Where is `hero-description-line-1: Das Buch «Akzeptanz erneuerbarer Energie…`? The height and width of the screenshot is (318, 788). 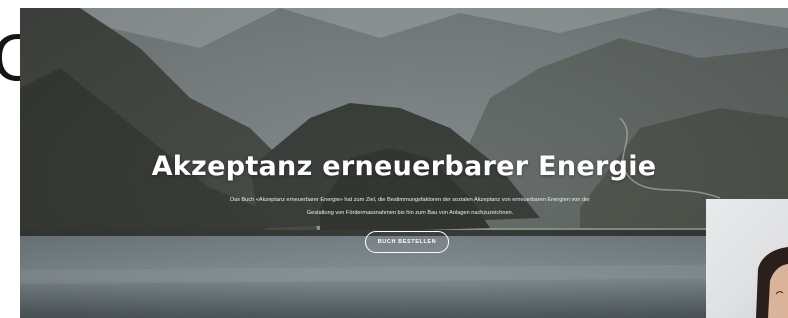 hero-description-line-1: Das Buch «Akzeptanz erneuerbarer Energie… is located at coordinates (410, 200).